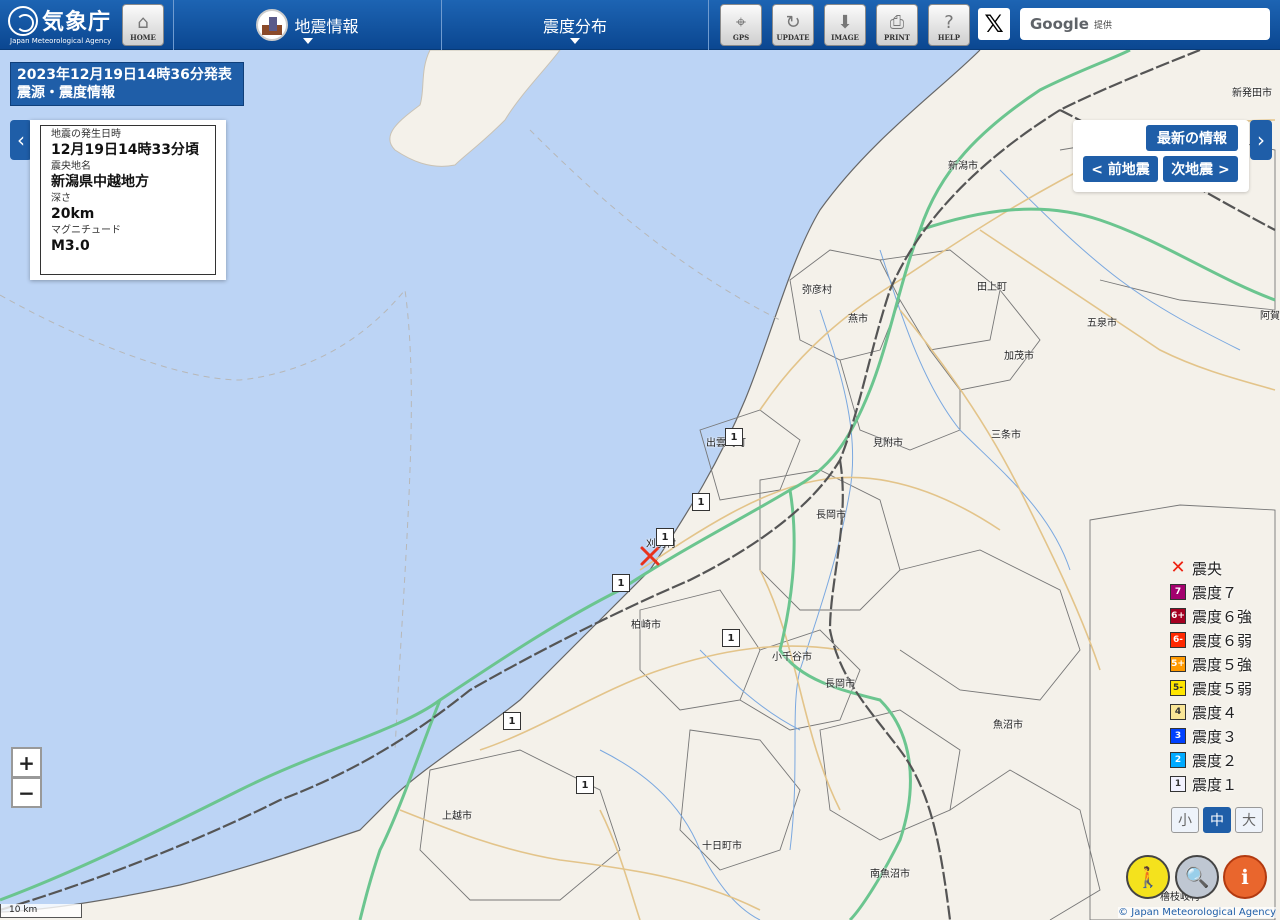 The image size is (1280, 920). What do you see at coordinates (66, 93) in the screenshot?
I see `announcement-type: 震源・震度情報` at bounding box center [66, 93].